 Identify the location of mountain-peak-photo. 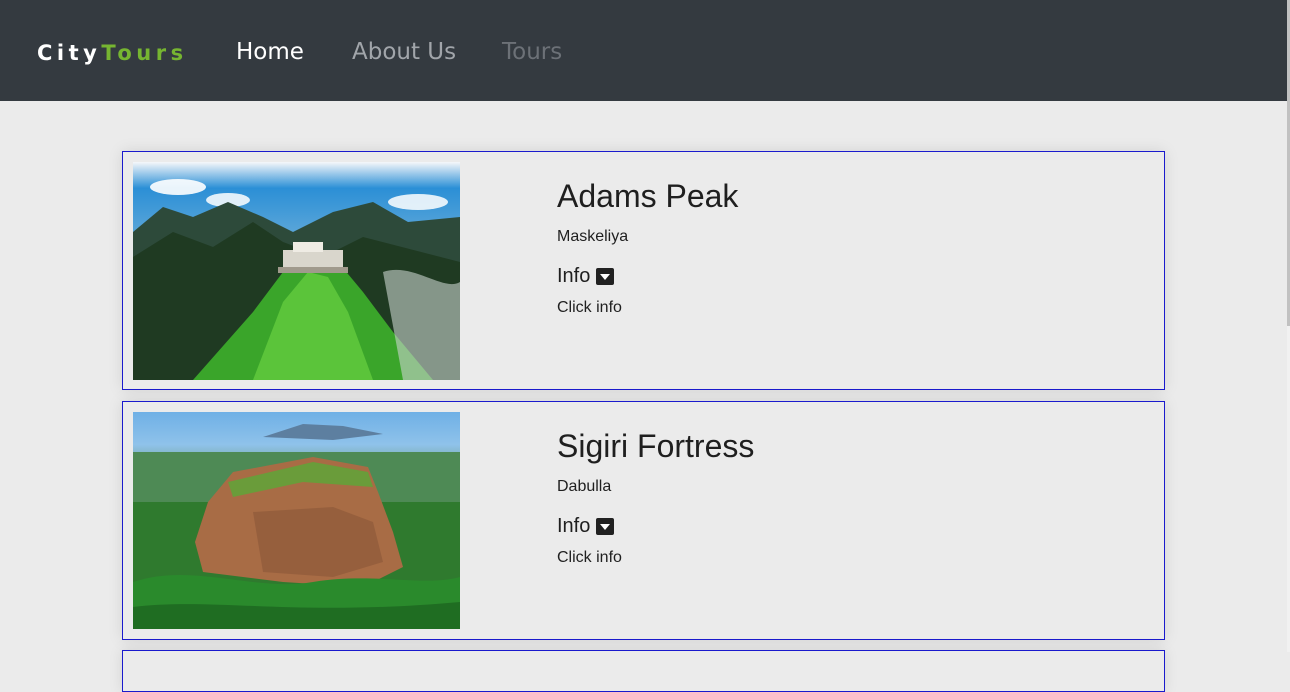
(296, 271).